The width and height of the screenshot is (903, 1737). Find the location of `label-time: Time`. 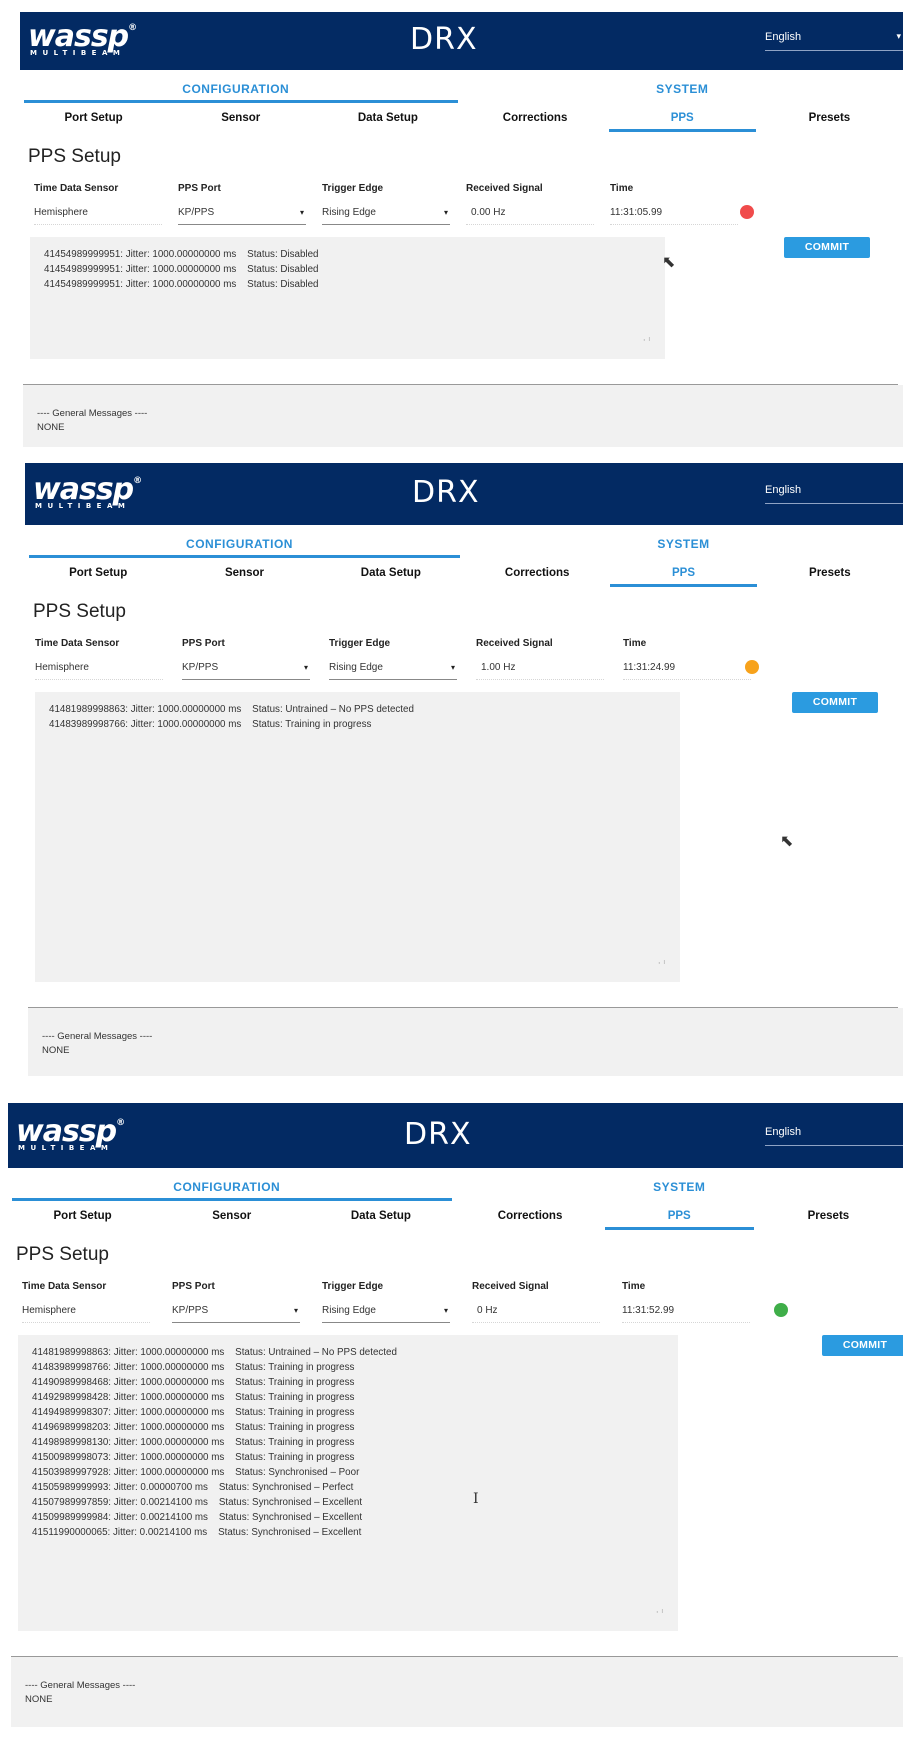

label-time: Time is located at coordinates (634, 1286).